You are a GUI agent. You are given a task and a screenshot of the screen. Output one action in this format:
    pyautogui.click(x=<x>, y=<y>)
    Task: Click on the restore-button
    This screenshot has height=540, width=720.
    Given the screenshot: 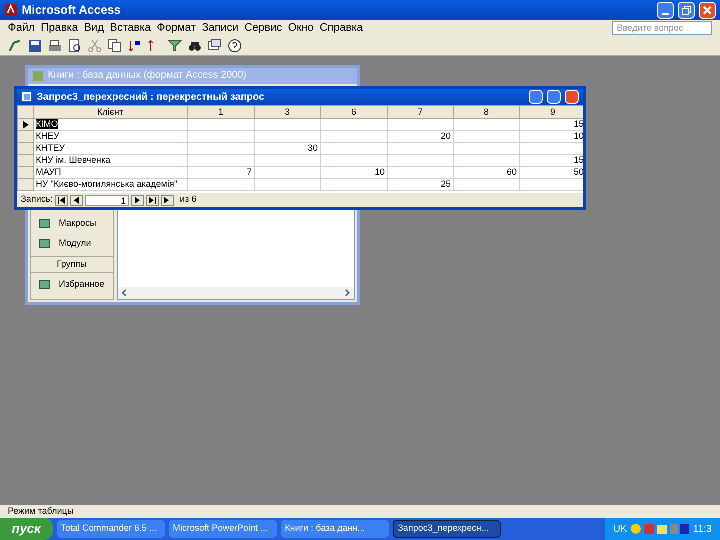 What is the action you would take?
    pyautogui.click(x=686, y=10)
    